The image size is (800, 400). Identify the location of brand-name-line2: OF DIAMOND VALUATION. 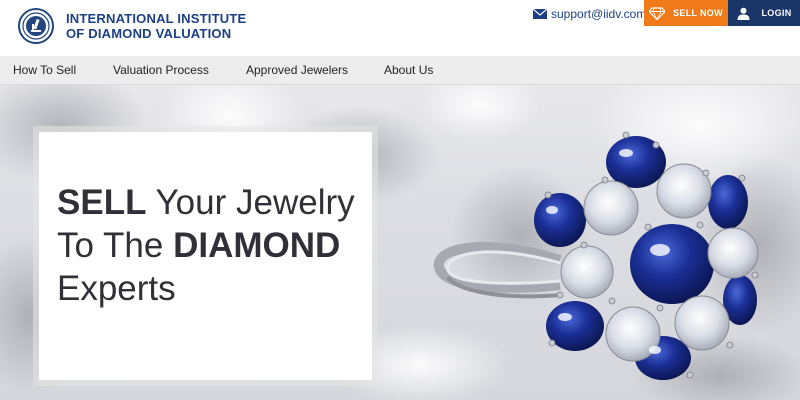
(149, 33).